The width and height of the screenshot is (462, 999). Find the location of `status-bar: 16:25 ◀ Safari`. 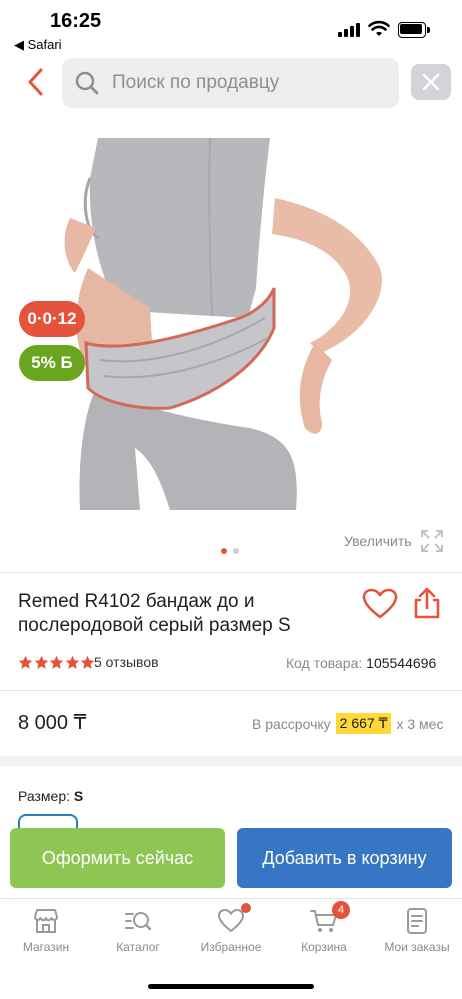

status-bar: 16:25 ◀ Safari is located at coordinates (231, 28).